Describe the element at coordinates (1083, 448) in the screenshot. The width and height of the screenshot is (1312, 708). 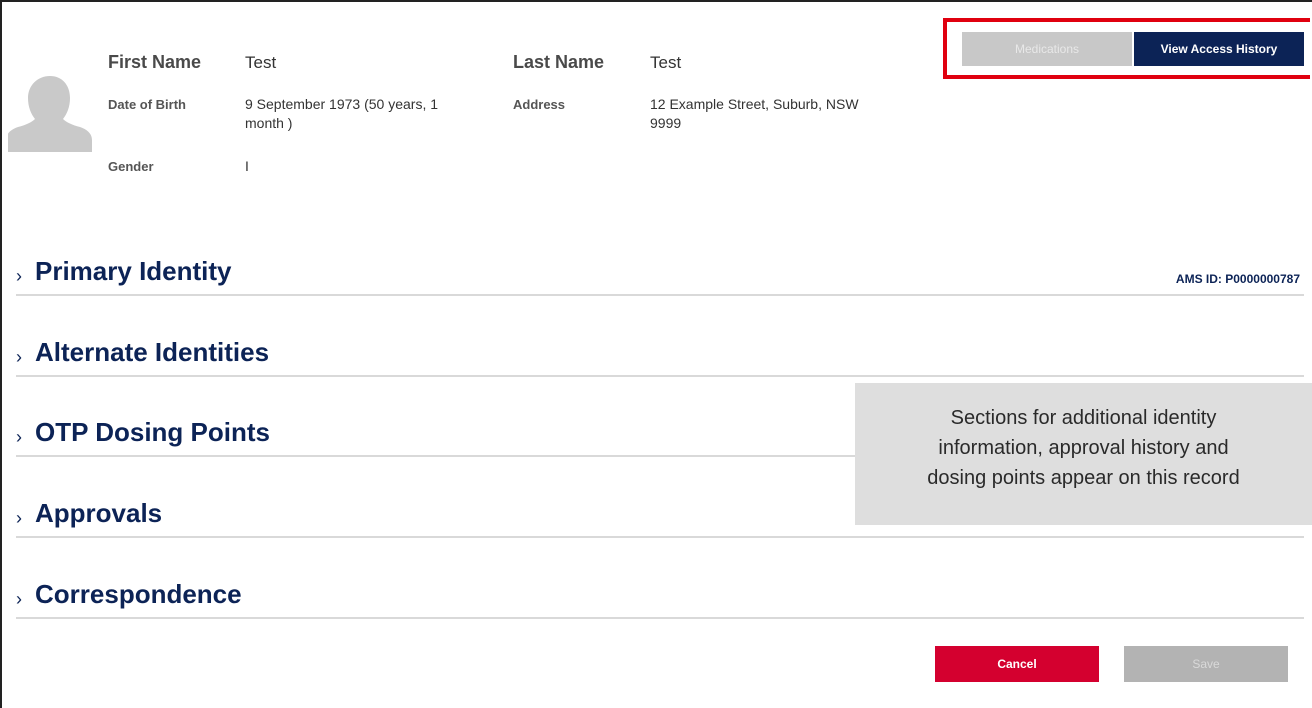
I see `callout-line-2: information, approval history and` at that location.